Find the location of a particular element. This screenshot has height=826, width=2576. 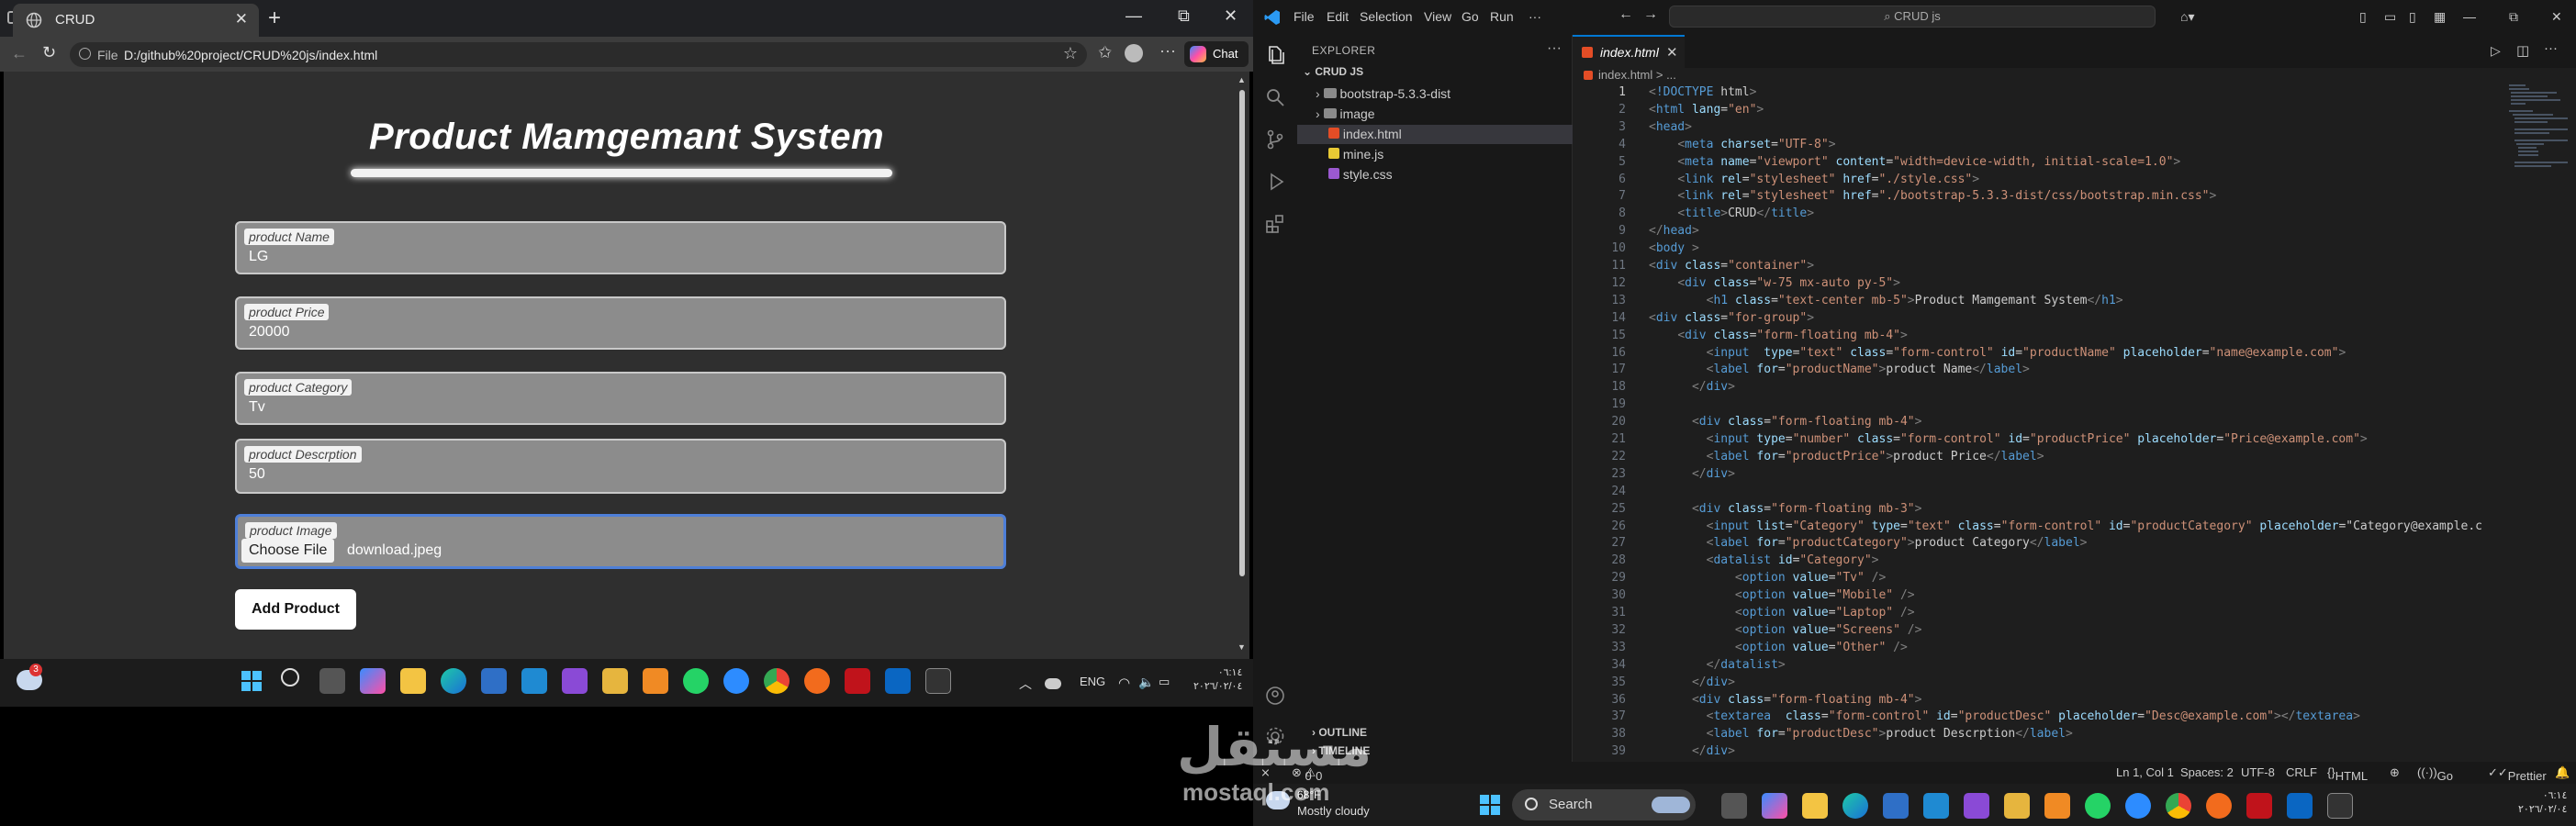

live-share-icon: ⊕ is located at coordinates (2395, 773).